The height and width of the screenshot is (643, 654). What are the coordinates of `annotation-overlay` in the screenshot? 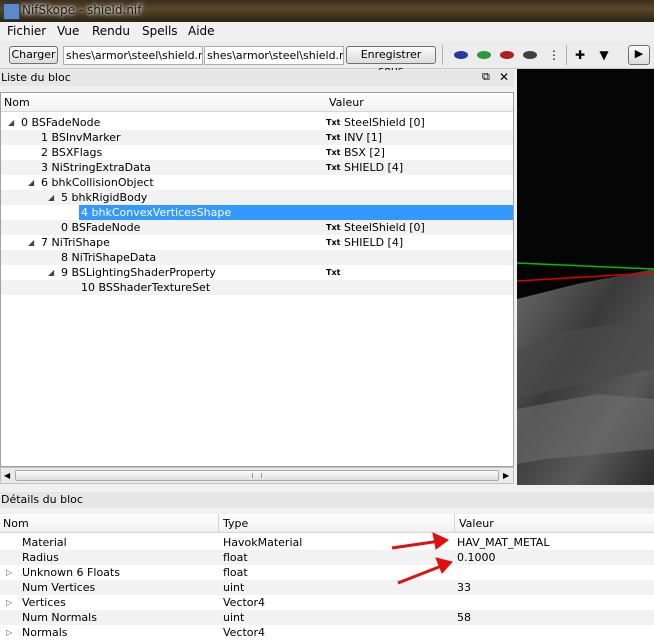 It's located at (422, 558).